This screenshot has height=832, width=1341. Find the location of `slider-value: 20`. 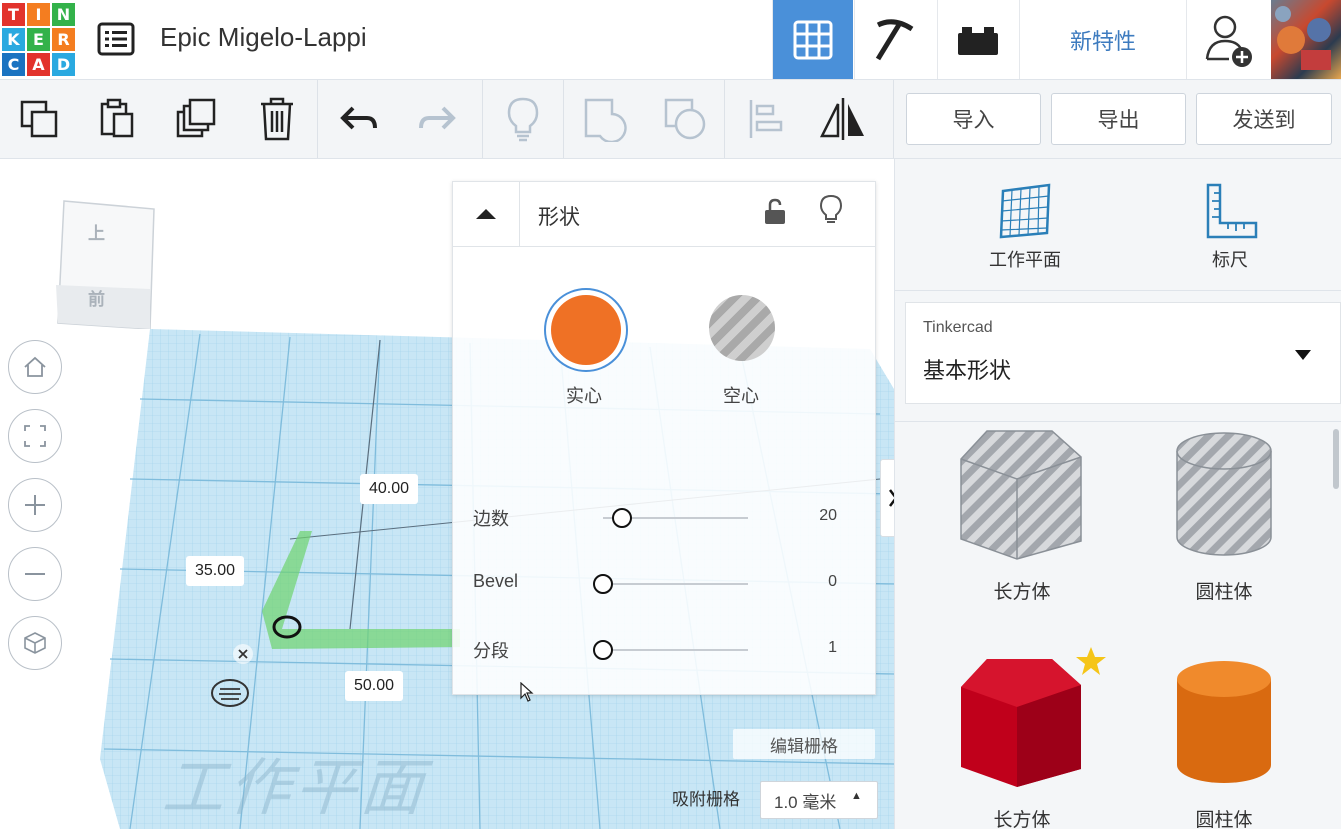

slider-value: 20 is located at coordinates (828, 516).